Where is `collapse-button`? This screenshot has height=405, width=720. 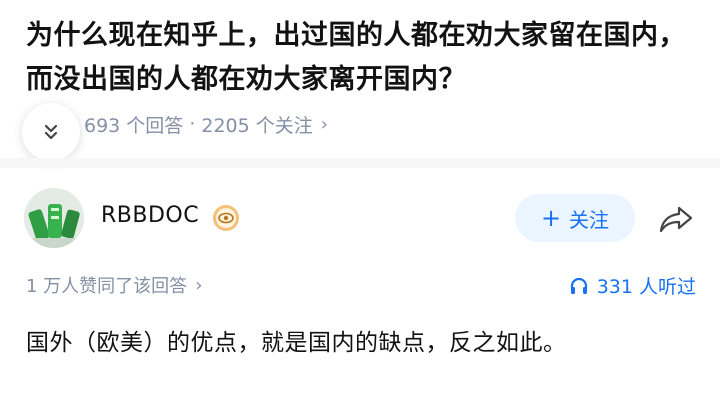 collapse-button is located at coordinates (51, 132).